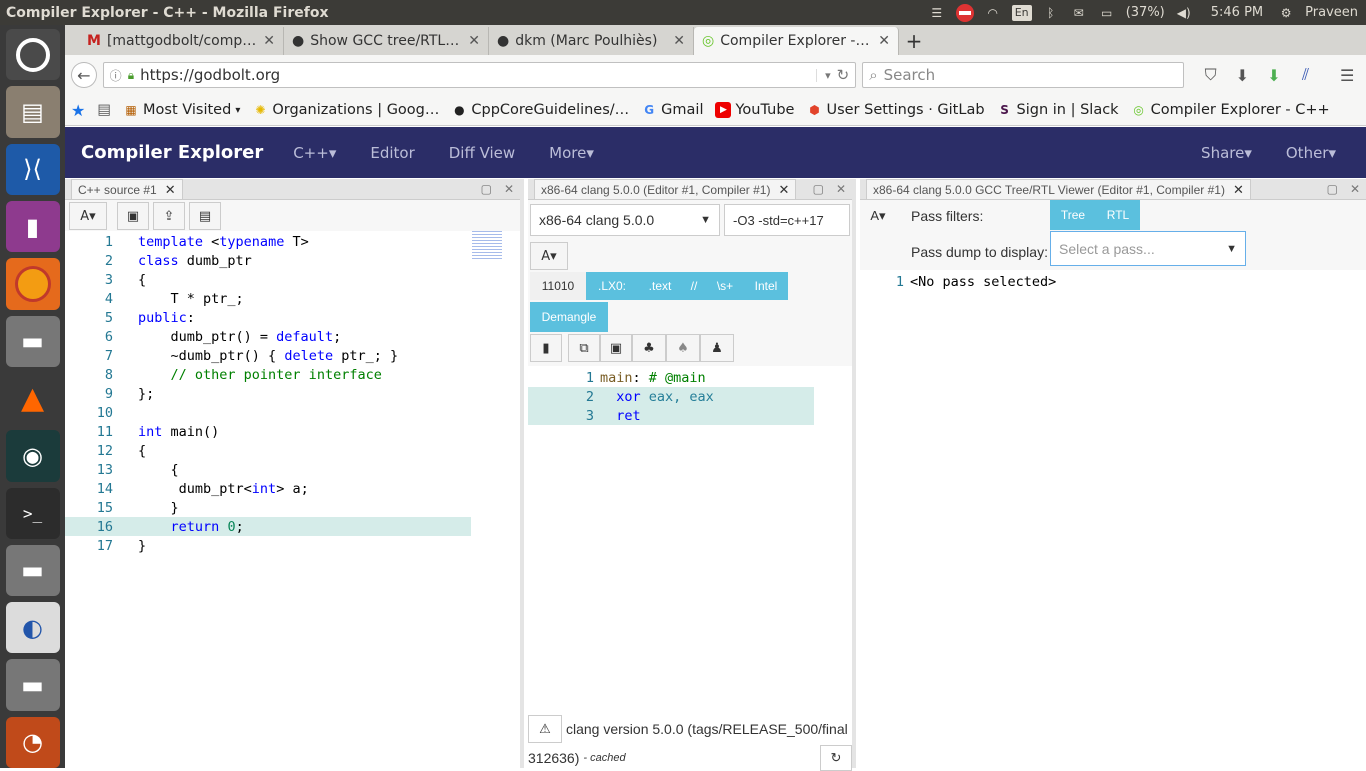 This screenshot has width=1366, height=771. What do you see at coordinates (823, 75) in the screenshot?
I see `dropdown-arrow-icon: ▾` at bounding box center [823, 75].